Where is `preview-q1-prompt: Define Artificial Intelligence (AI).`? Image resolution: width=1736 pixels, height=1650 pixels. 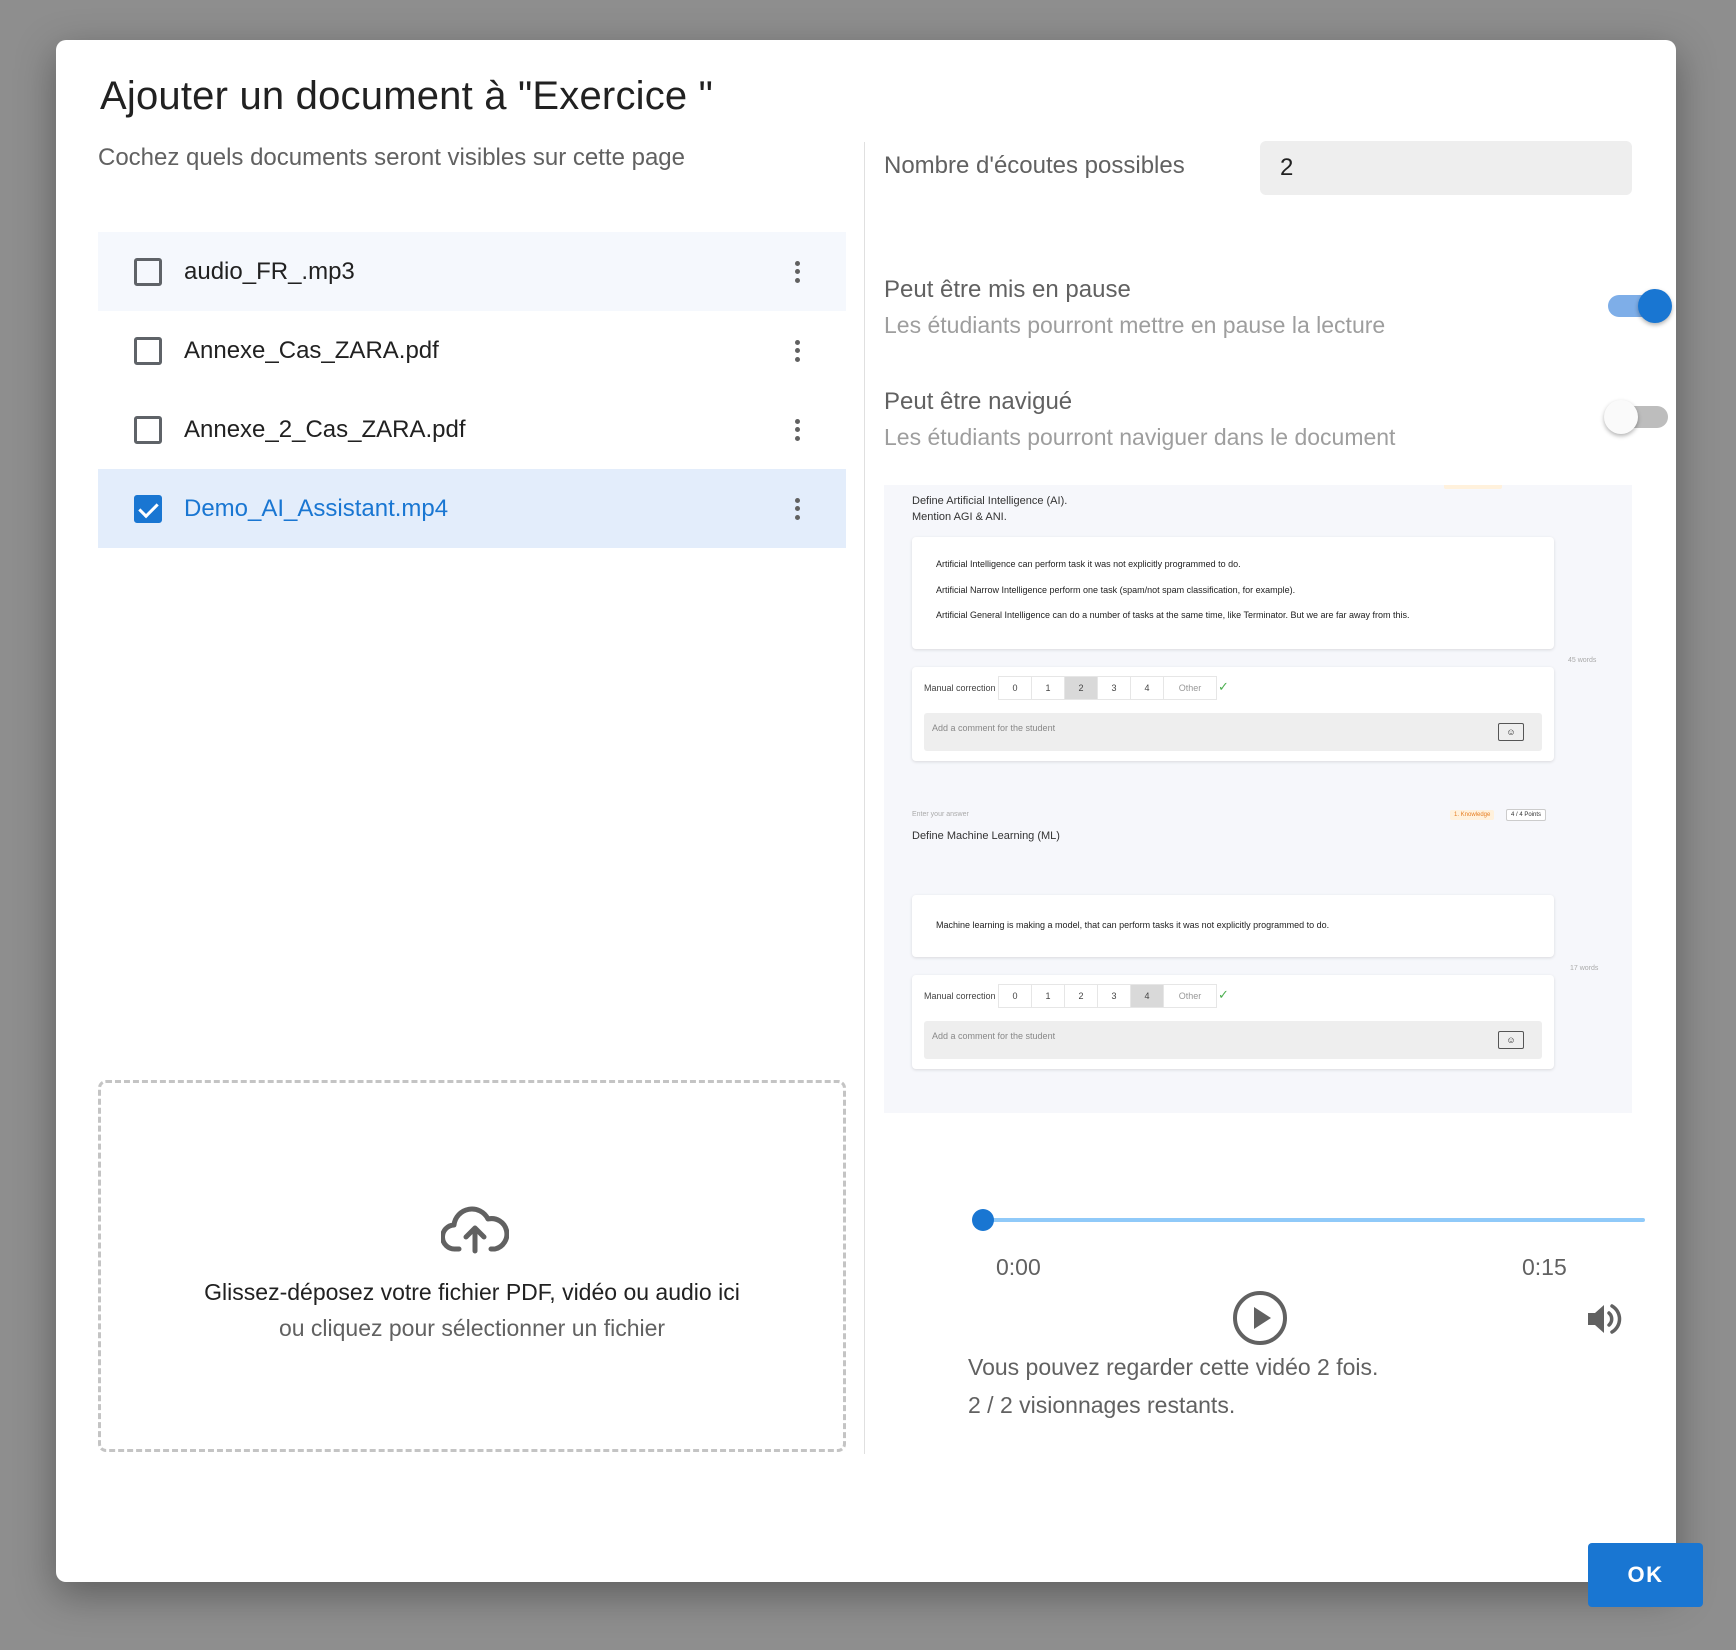 preview-q1-prompt: Define Artificial Intelligence (AI). is located at coordinates (990, 501).